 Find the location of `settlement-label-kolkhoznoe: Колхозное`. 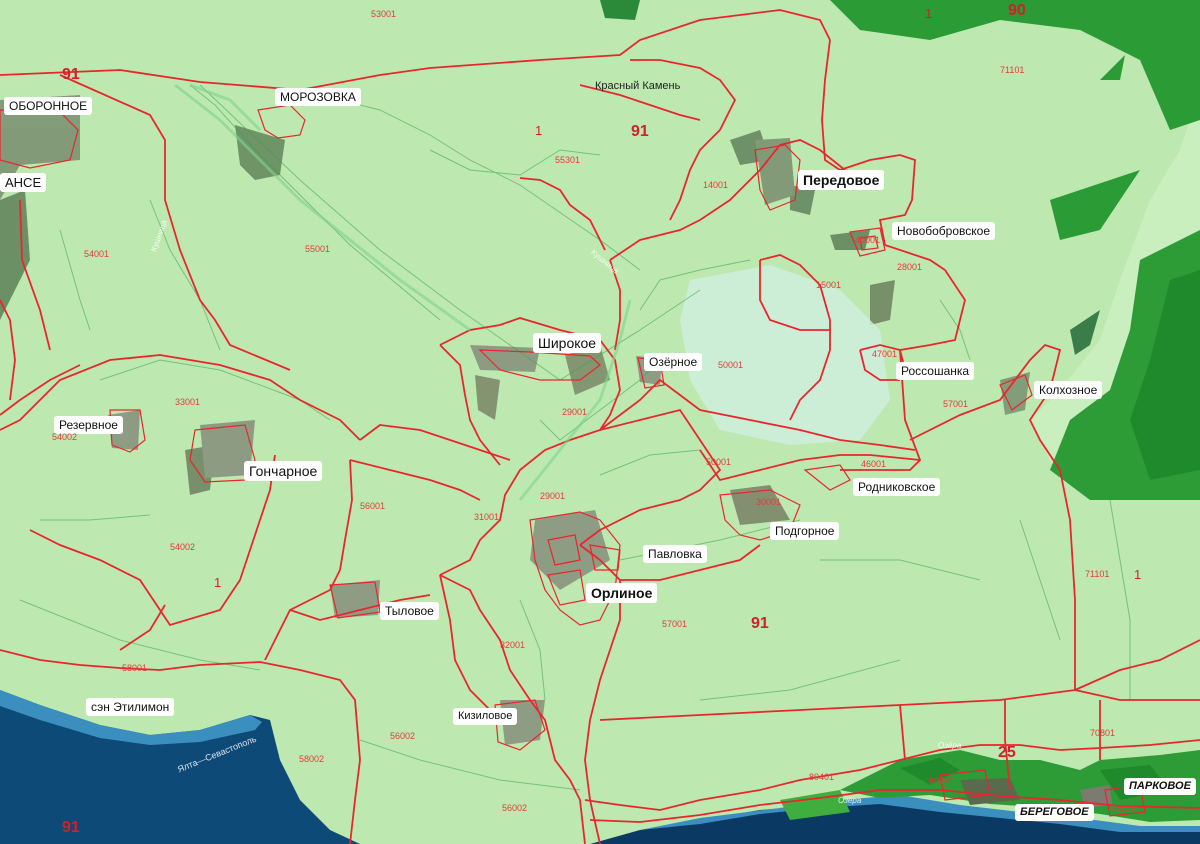

settlement-label-kolkhoznoe: Колхозное is located at coordinates (1068, 390).